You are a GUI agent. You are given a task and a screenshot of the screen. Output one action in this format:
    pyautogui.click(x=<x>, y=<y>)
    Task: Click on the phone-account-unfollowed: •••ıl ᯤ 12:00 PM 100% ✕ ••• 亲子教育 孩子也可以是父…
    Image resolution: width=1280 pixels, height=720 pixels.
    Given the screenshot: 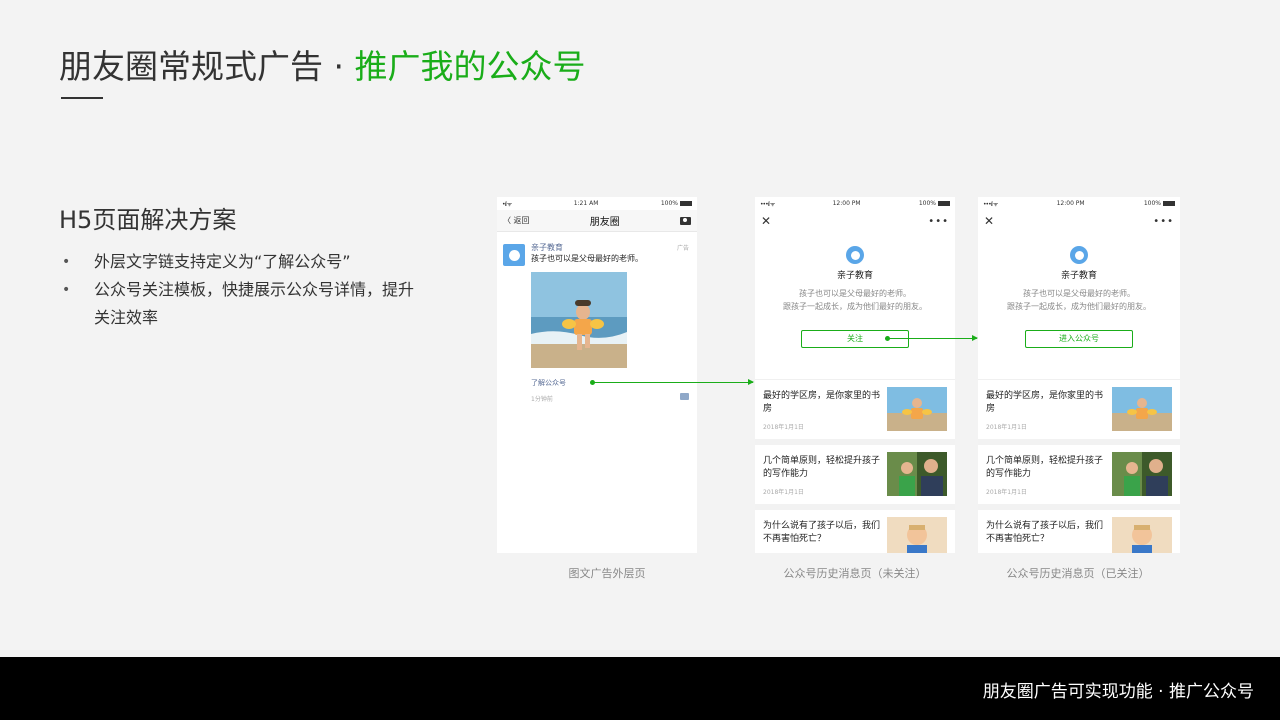 What is the action you would take?
    pyautogui.click(x=855, y=375)
    